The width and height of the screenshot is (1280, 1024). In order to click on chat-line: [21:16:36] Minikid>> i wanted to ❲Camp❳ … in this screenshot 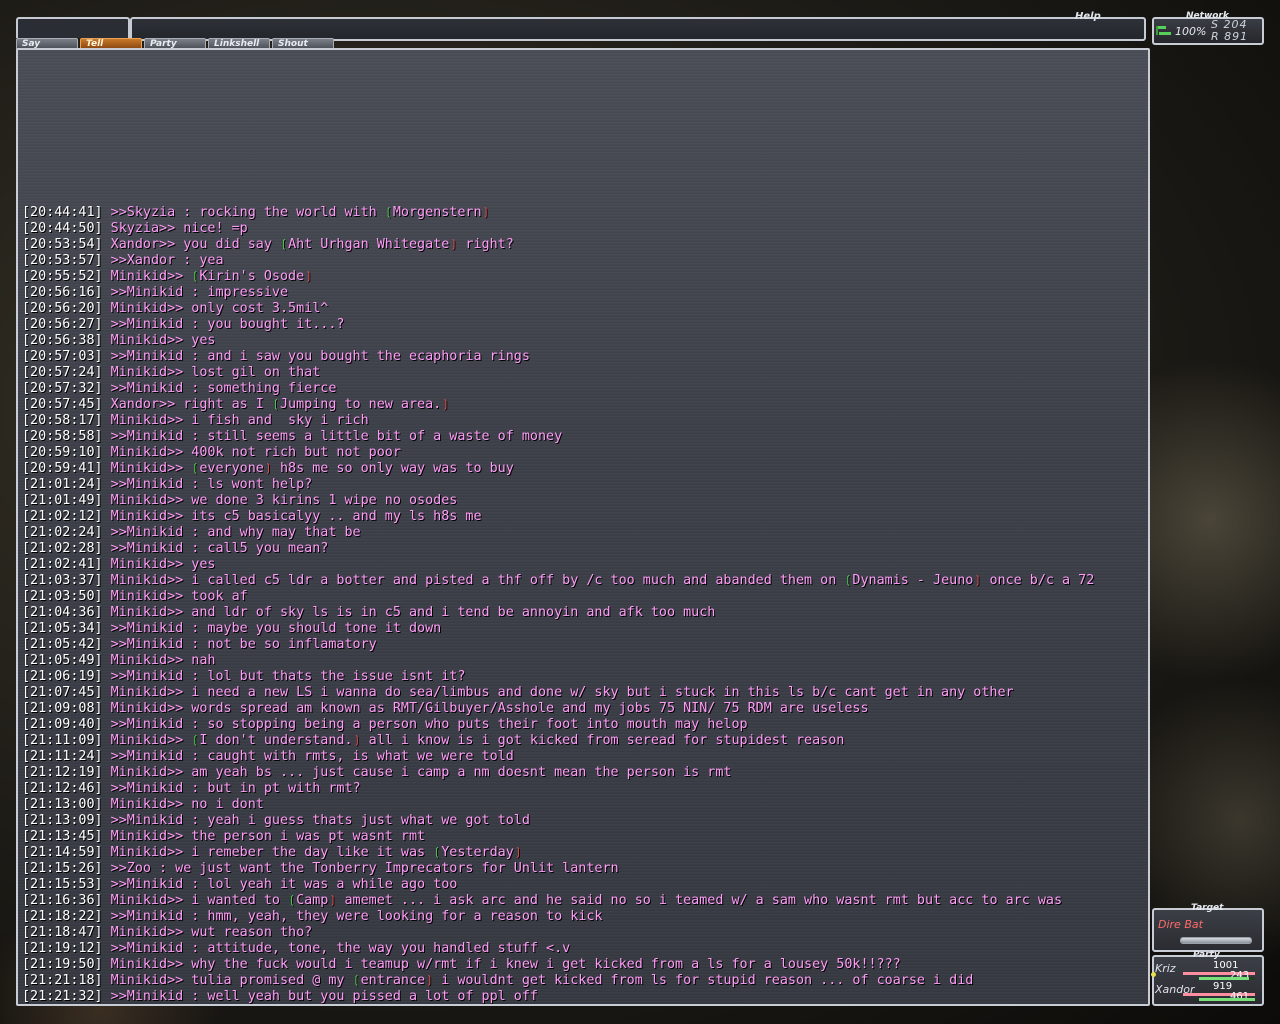, I will do `click(584, 901)`.